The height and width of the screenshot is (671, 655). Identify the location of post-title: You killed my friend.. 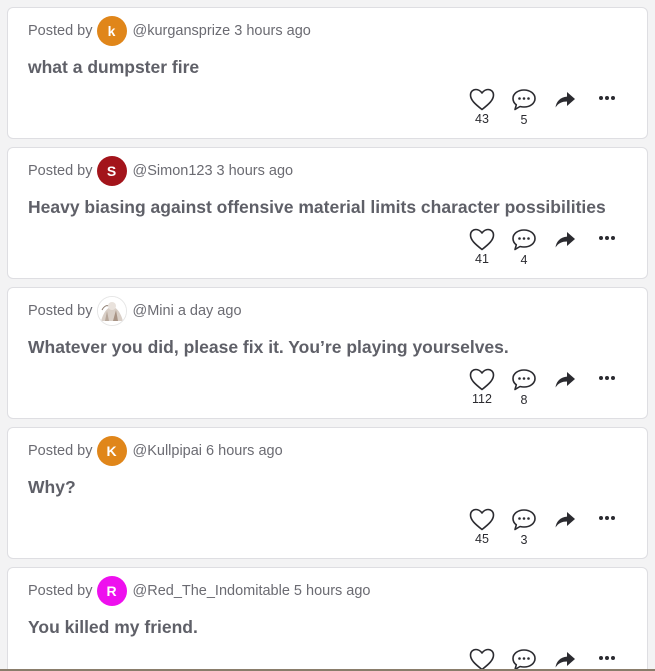
(113, 627).